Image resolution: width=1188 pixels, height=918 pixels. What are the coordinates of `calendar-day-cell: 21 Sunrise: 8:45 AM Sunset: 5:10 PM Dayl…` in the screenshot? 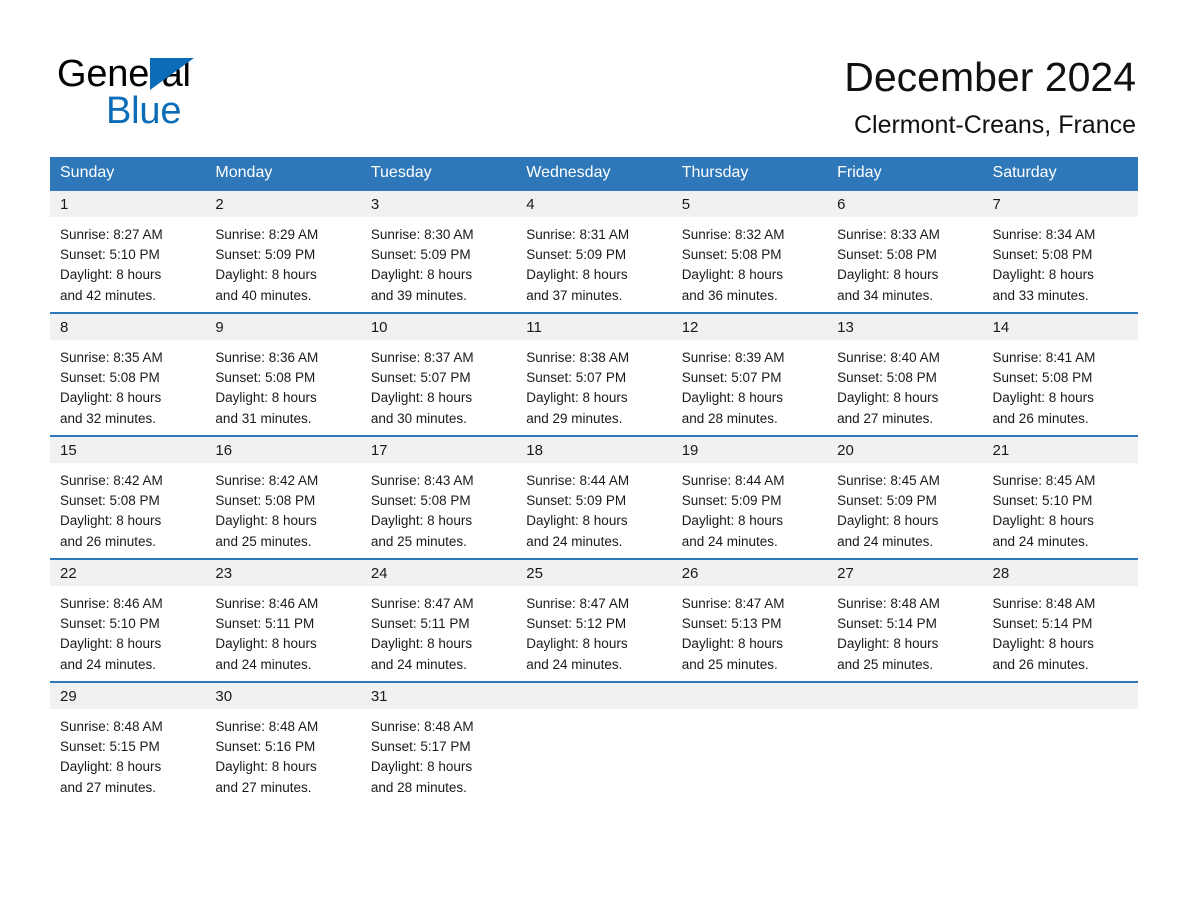 It's located at (1060, 497).